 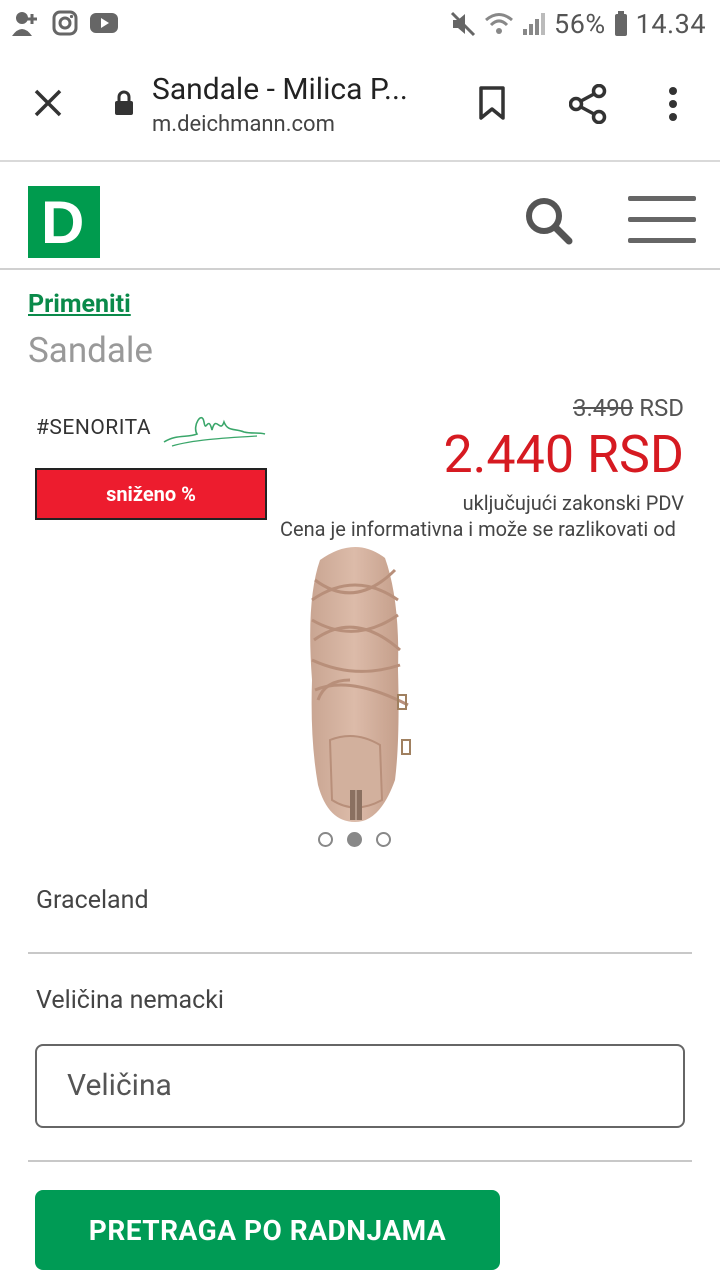 I want to click on share-icon, so click(x=588, y=104).